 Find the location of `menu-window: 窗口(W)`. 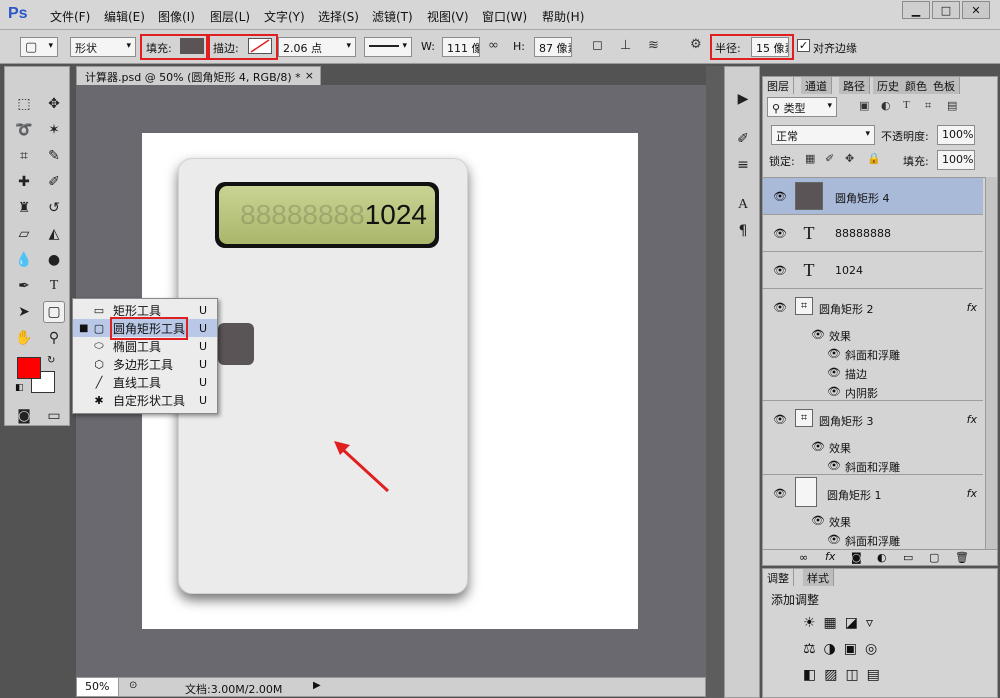

menu-window: 窗口(W) is located at coordinates (504, 16).